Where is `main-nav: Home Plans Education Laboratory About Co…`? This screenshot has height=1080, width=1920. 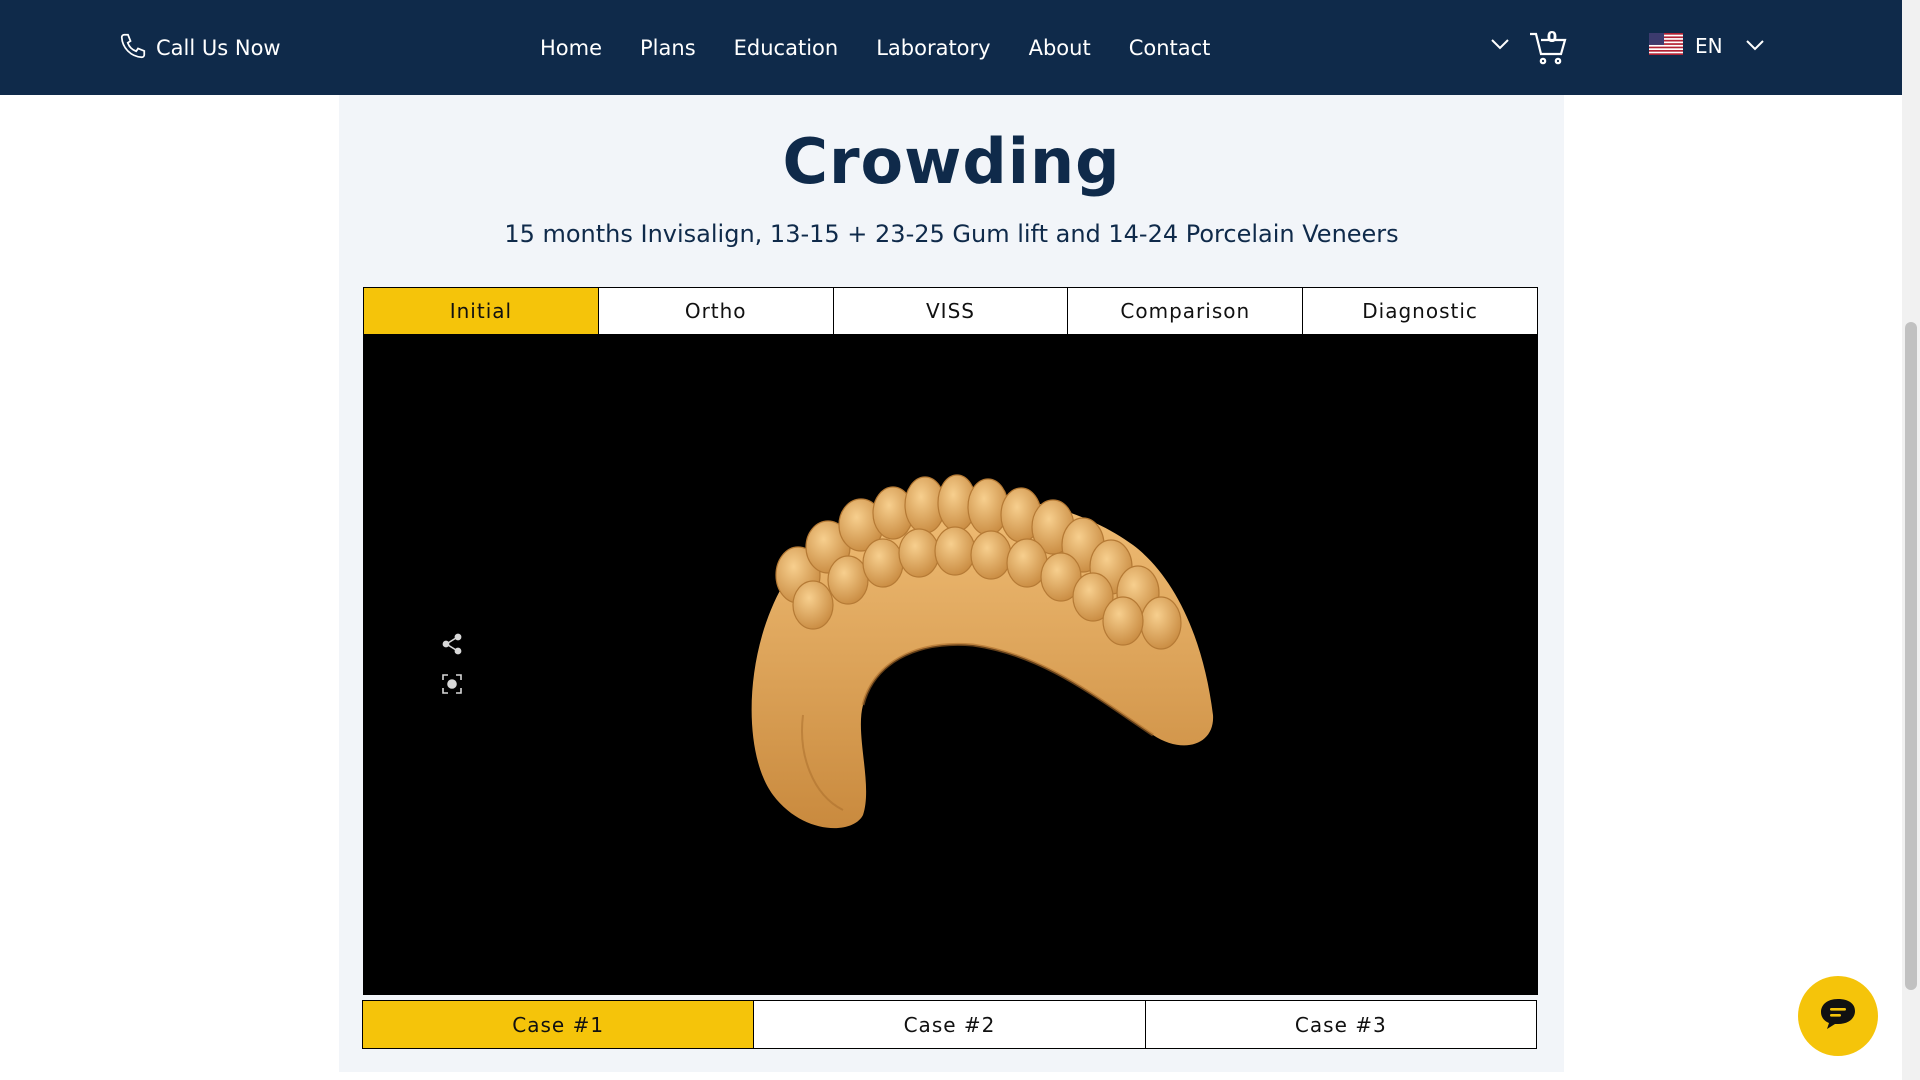
main-nav: Home Plans Education Laboratory About Co… is located at coordinates (884, 47).